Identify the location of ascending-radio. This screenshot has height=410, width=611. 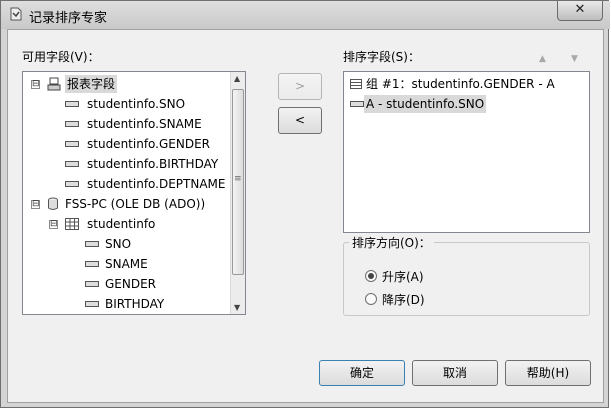
(371, 276).